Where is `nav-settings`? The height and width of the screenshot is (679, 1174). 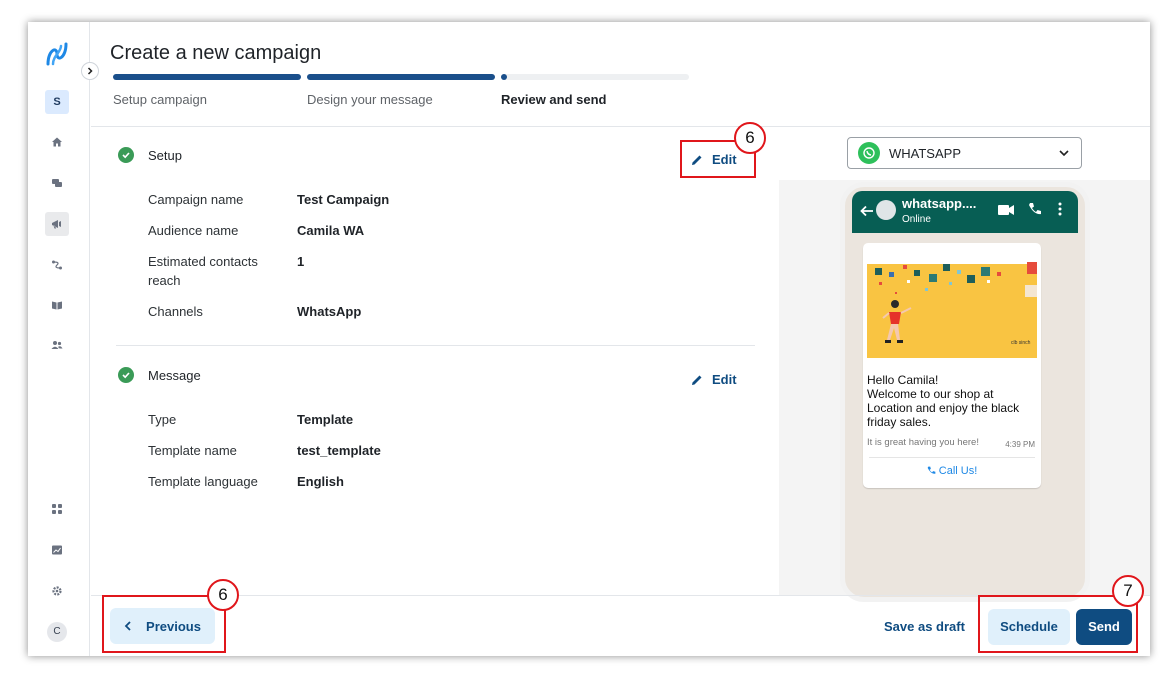
nav-settings is located at coordinates (57, 591).